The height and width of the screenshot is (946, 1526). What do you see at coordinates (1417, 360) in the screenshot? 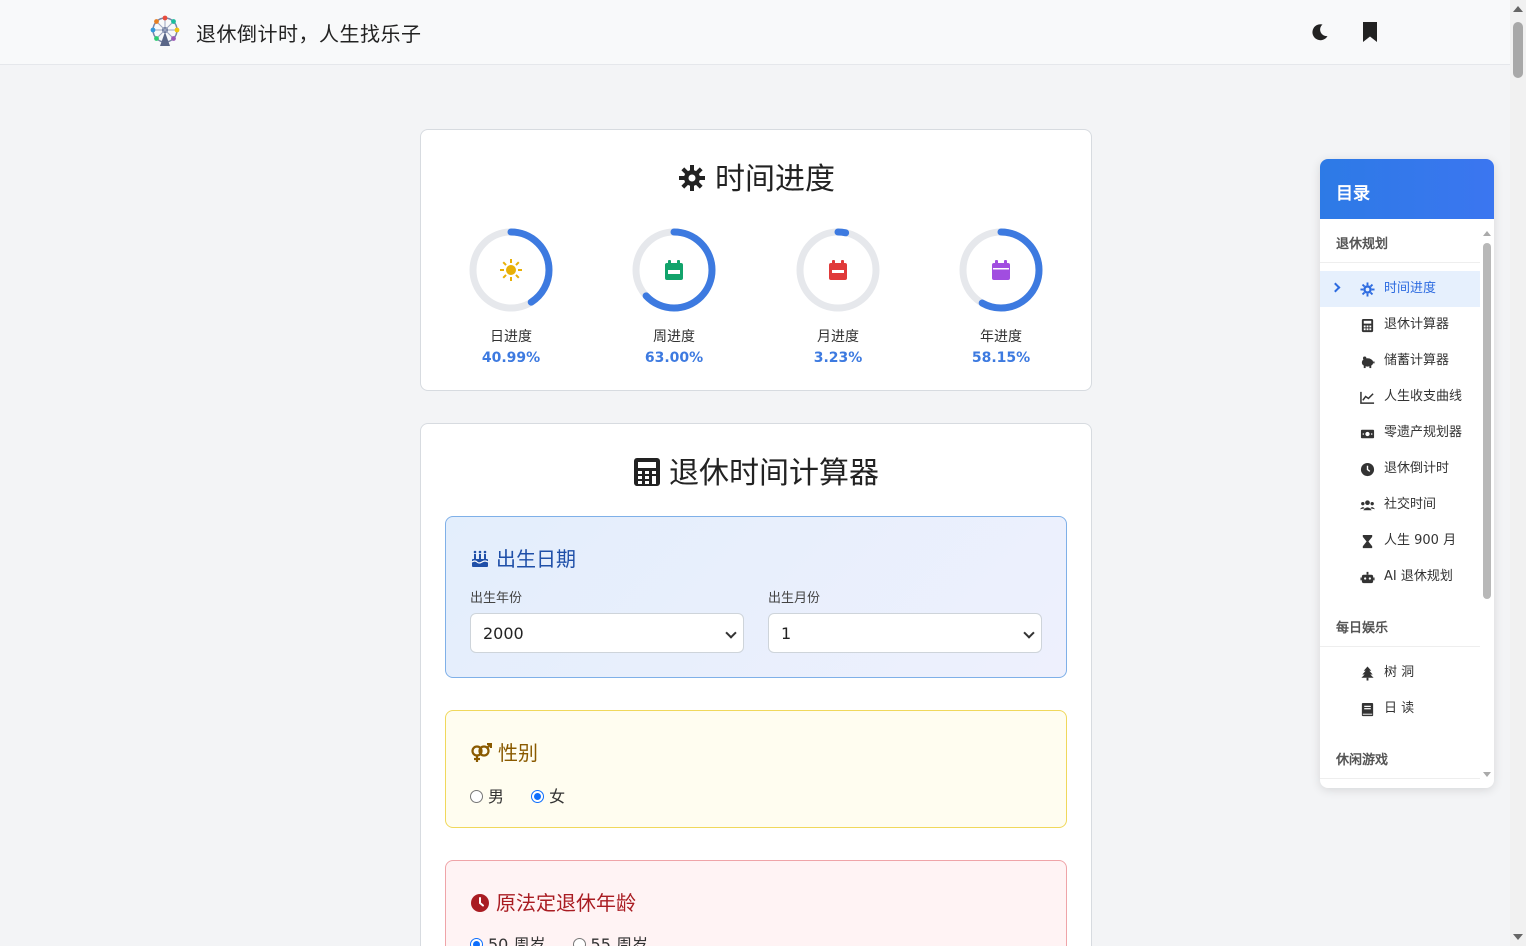
I see `toc-item-label: 储蓄计算器` at bounding box center [1417, 360].